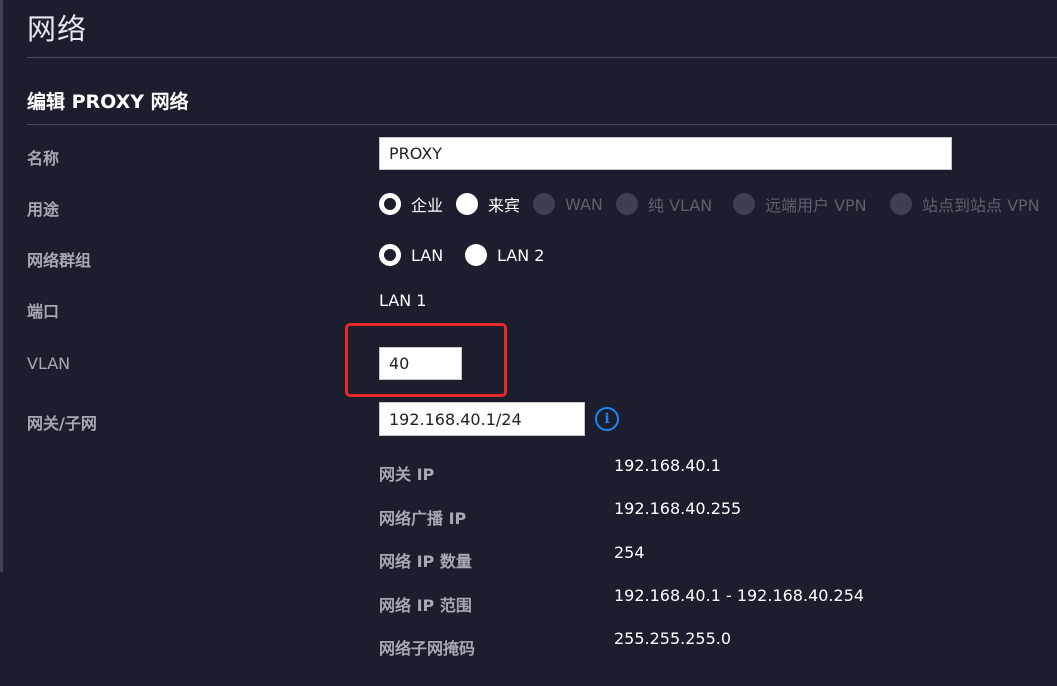 Image resolution: width=1057 pixels, height=686 pixels. I want to click on radio-label: 企业, so click(427, 205).